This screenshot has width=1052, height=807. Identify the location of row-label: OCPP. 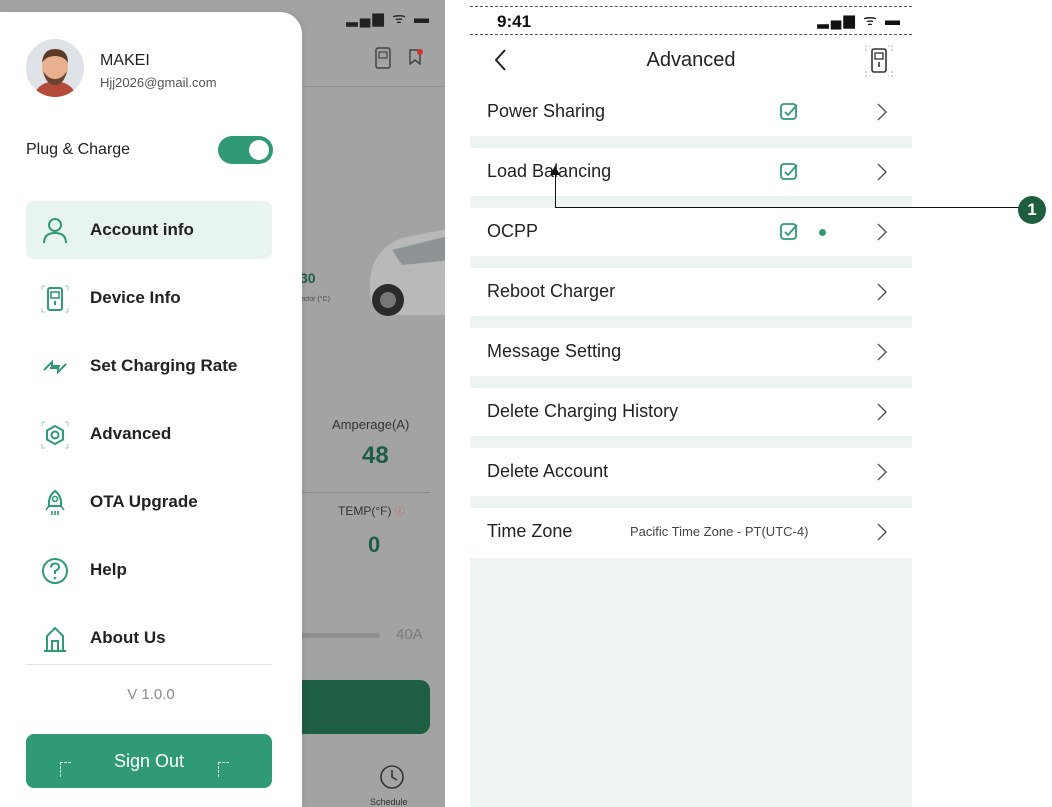
(513, 231).